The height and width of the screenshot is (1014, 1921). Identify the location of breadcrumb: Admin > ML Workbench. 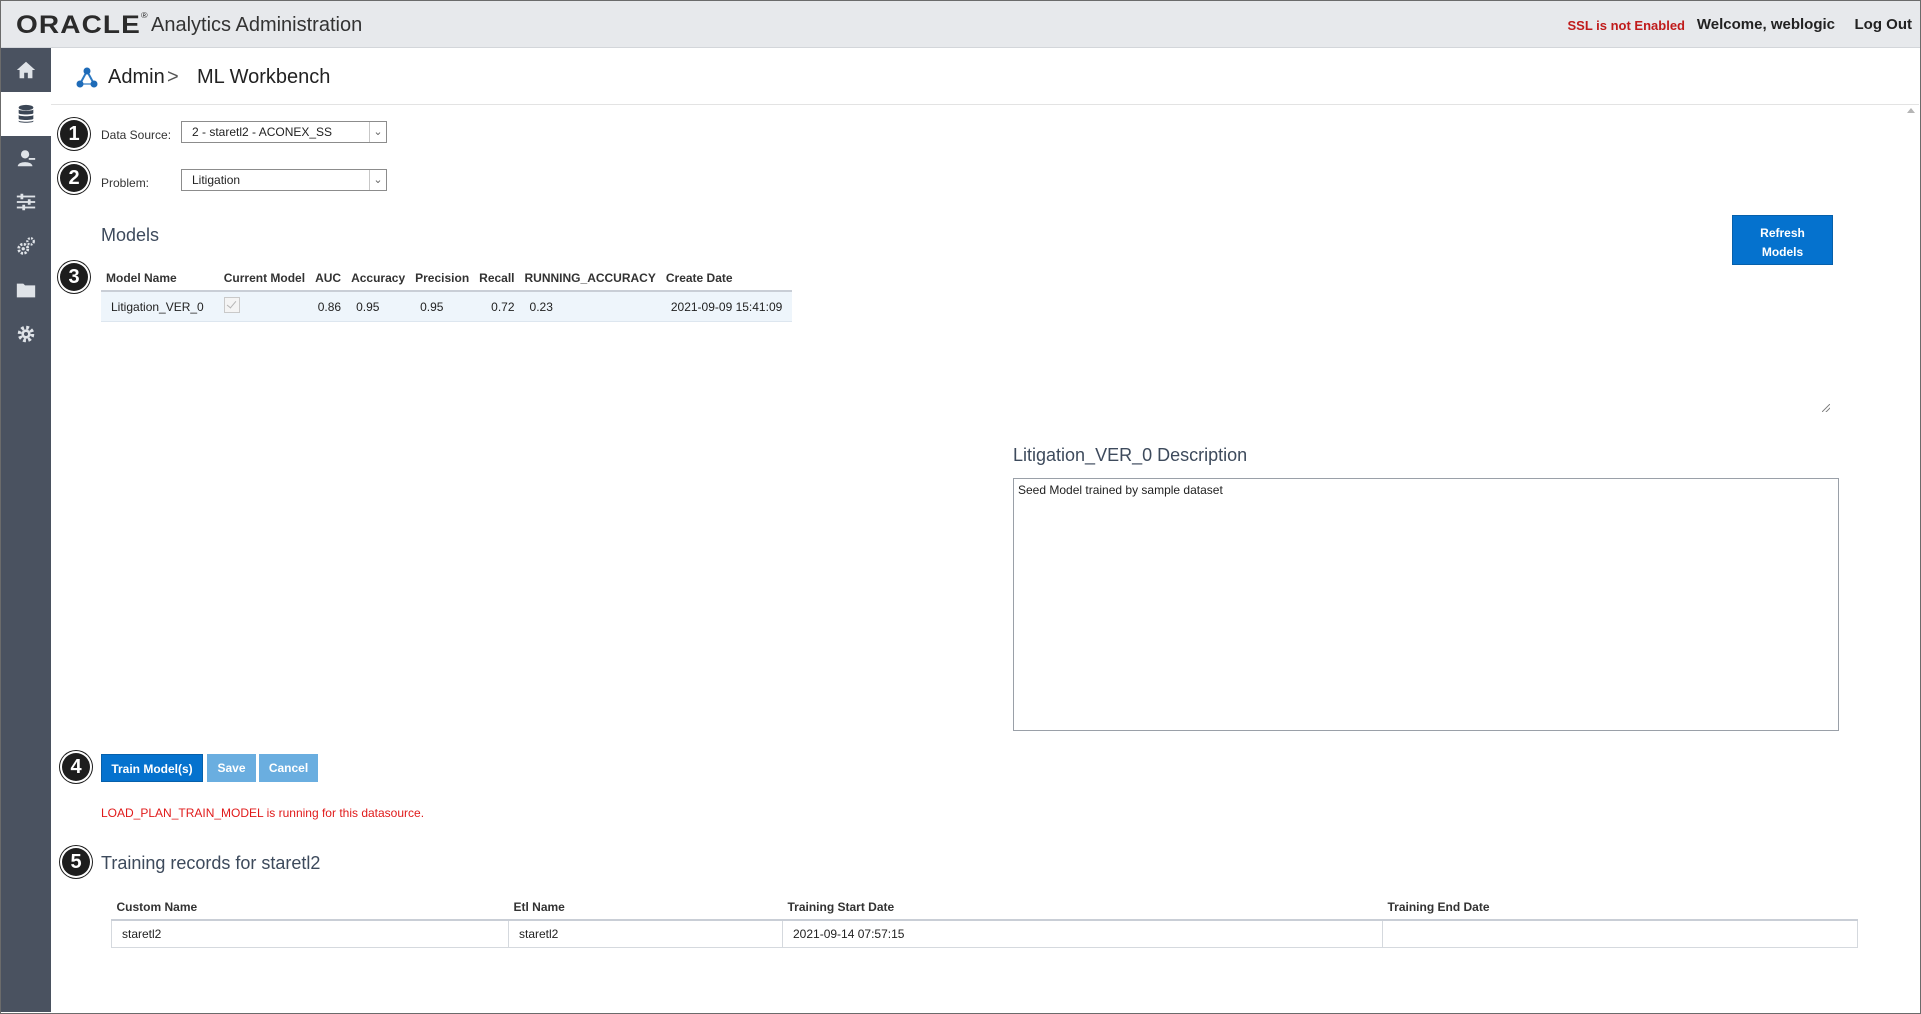
(985, 76).